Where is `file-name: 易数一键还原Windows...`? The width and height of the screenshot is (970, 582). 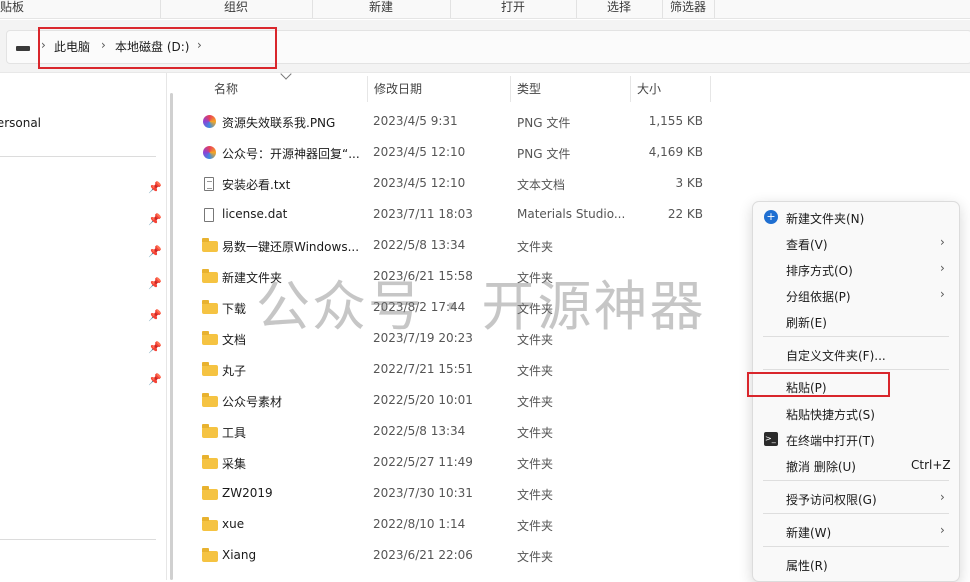
file-name: 易数一键还原Windows... is located at coordinates (291, 247).